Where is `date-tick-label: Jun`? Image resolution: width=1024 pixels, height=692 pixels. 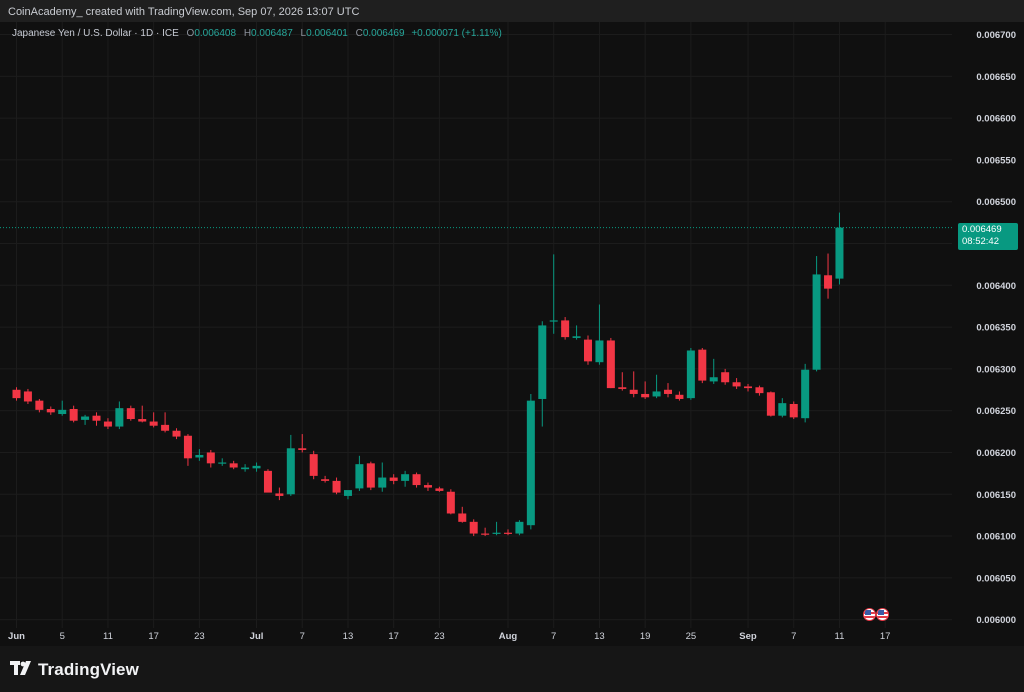
date-tick-label: Jun is located at coordinates (16, 636).